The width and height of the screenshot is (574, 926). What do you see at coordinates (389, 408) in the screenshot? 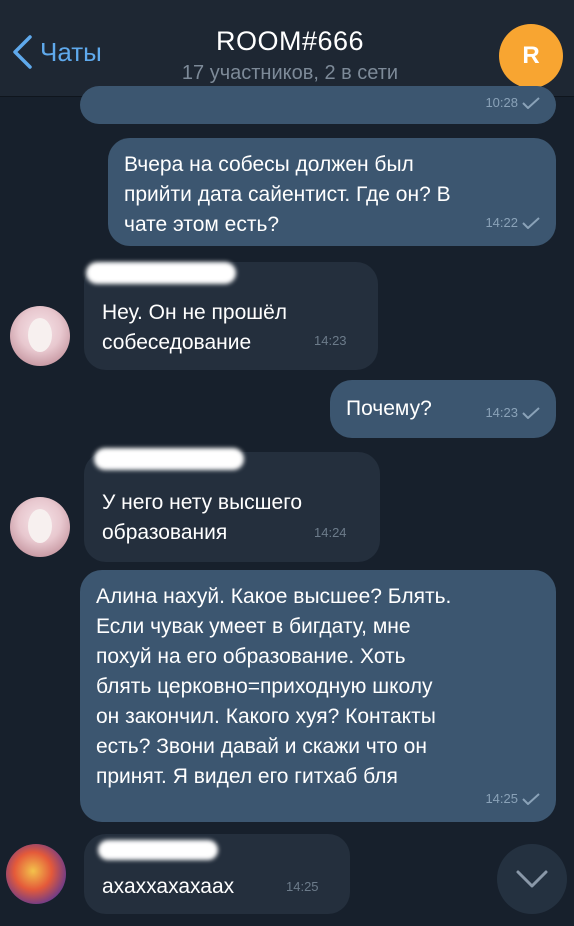
I see `message-text: Почему?` at bounding box center [389, 408].